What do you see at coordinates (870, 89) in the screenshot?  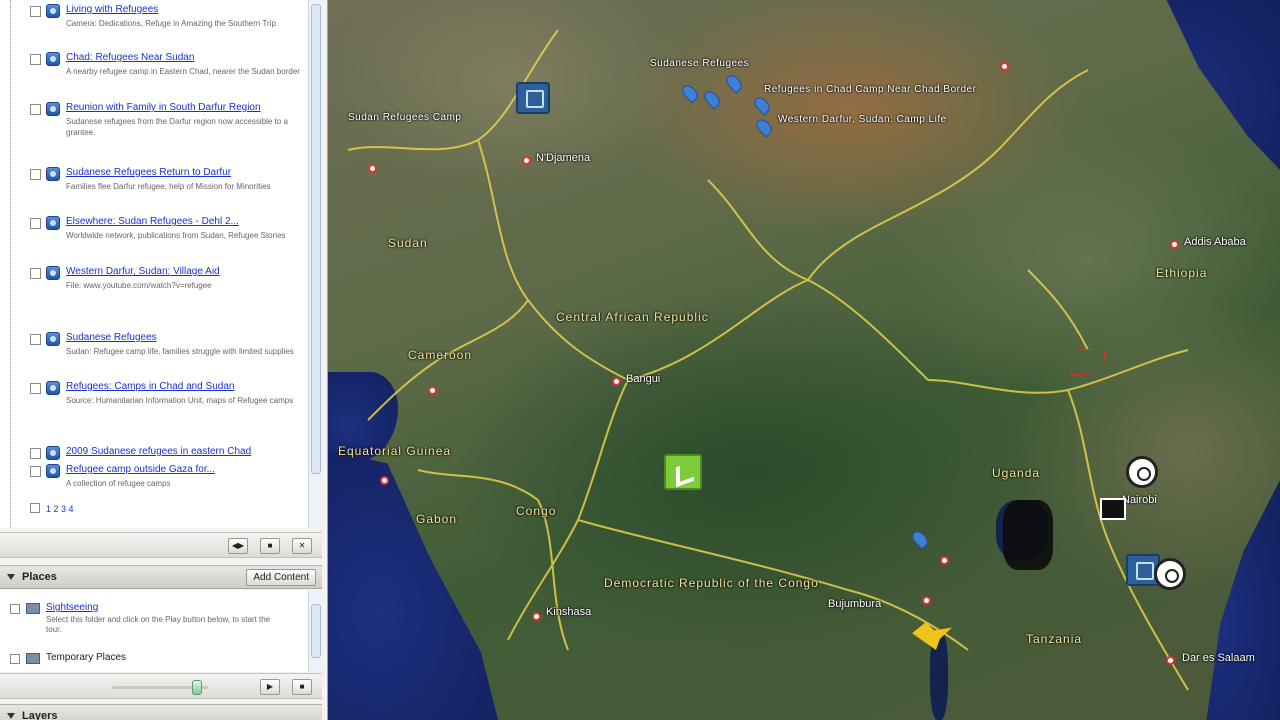 I see `marker-label: Refugees in Chad Camp Near Chad Border` at bounding box center [870, 89].